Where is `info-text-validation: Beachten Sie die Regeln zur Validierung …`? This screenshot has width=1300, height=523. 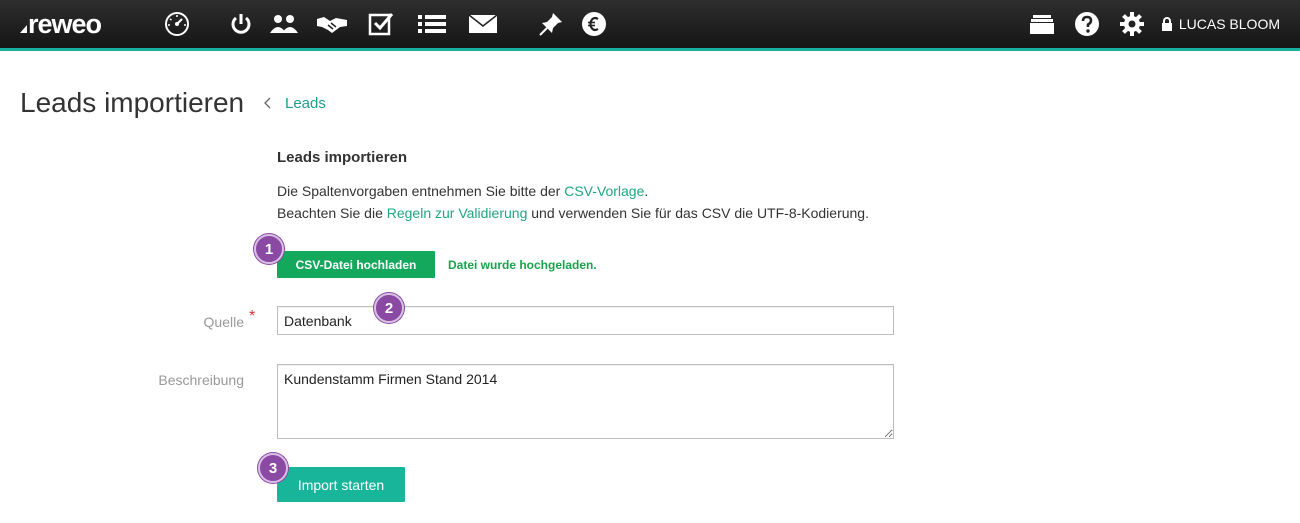
info-text-validation: Beachten Sie die Regeln zur Validierung … is located at coordinates (573, 213).